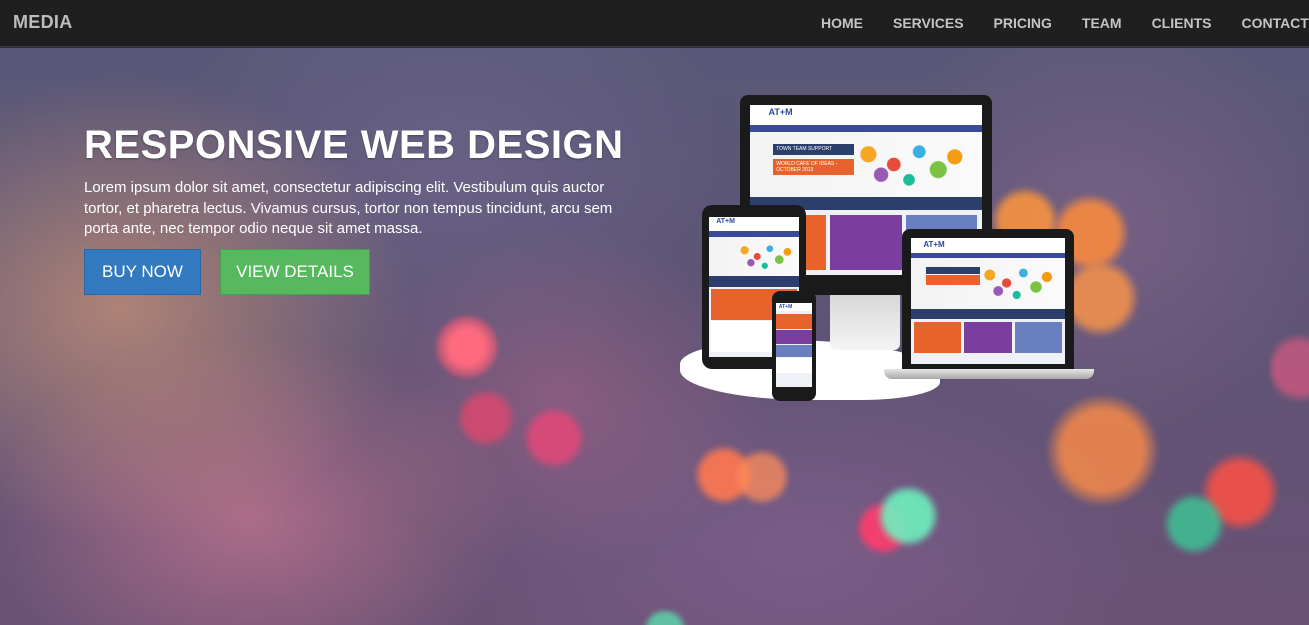 The height and width of the screenshot is (625, 1309). I want to click on nav-item-home: HOME, so click(842, 23).